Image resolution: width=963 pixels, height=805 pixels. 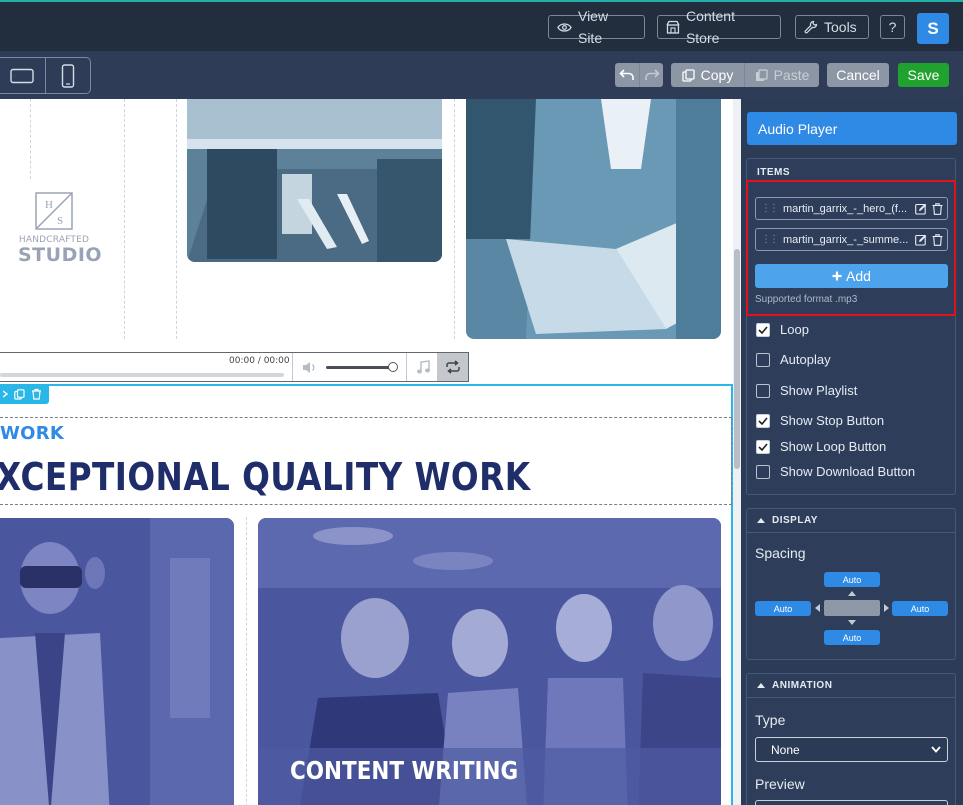 I want to click on move-icon, so click(x=5, y=394).